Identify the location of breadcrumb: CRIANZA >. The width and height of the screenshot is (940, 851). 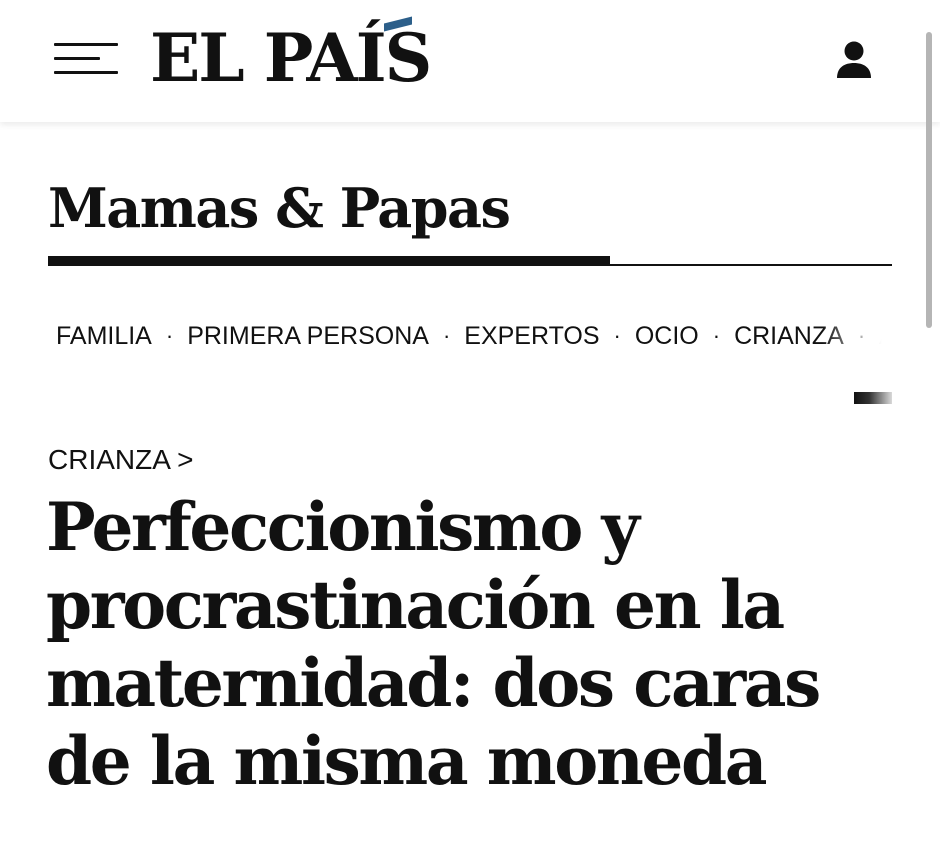
(120, 460).